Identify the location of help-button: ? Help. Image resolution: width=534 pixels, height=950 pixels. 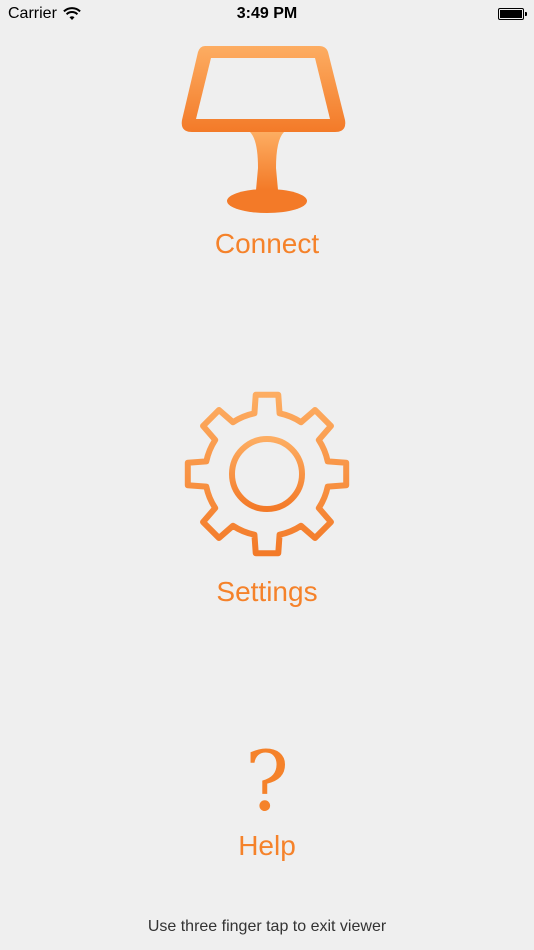
(267, 801).